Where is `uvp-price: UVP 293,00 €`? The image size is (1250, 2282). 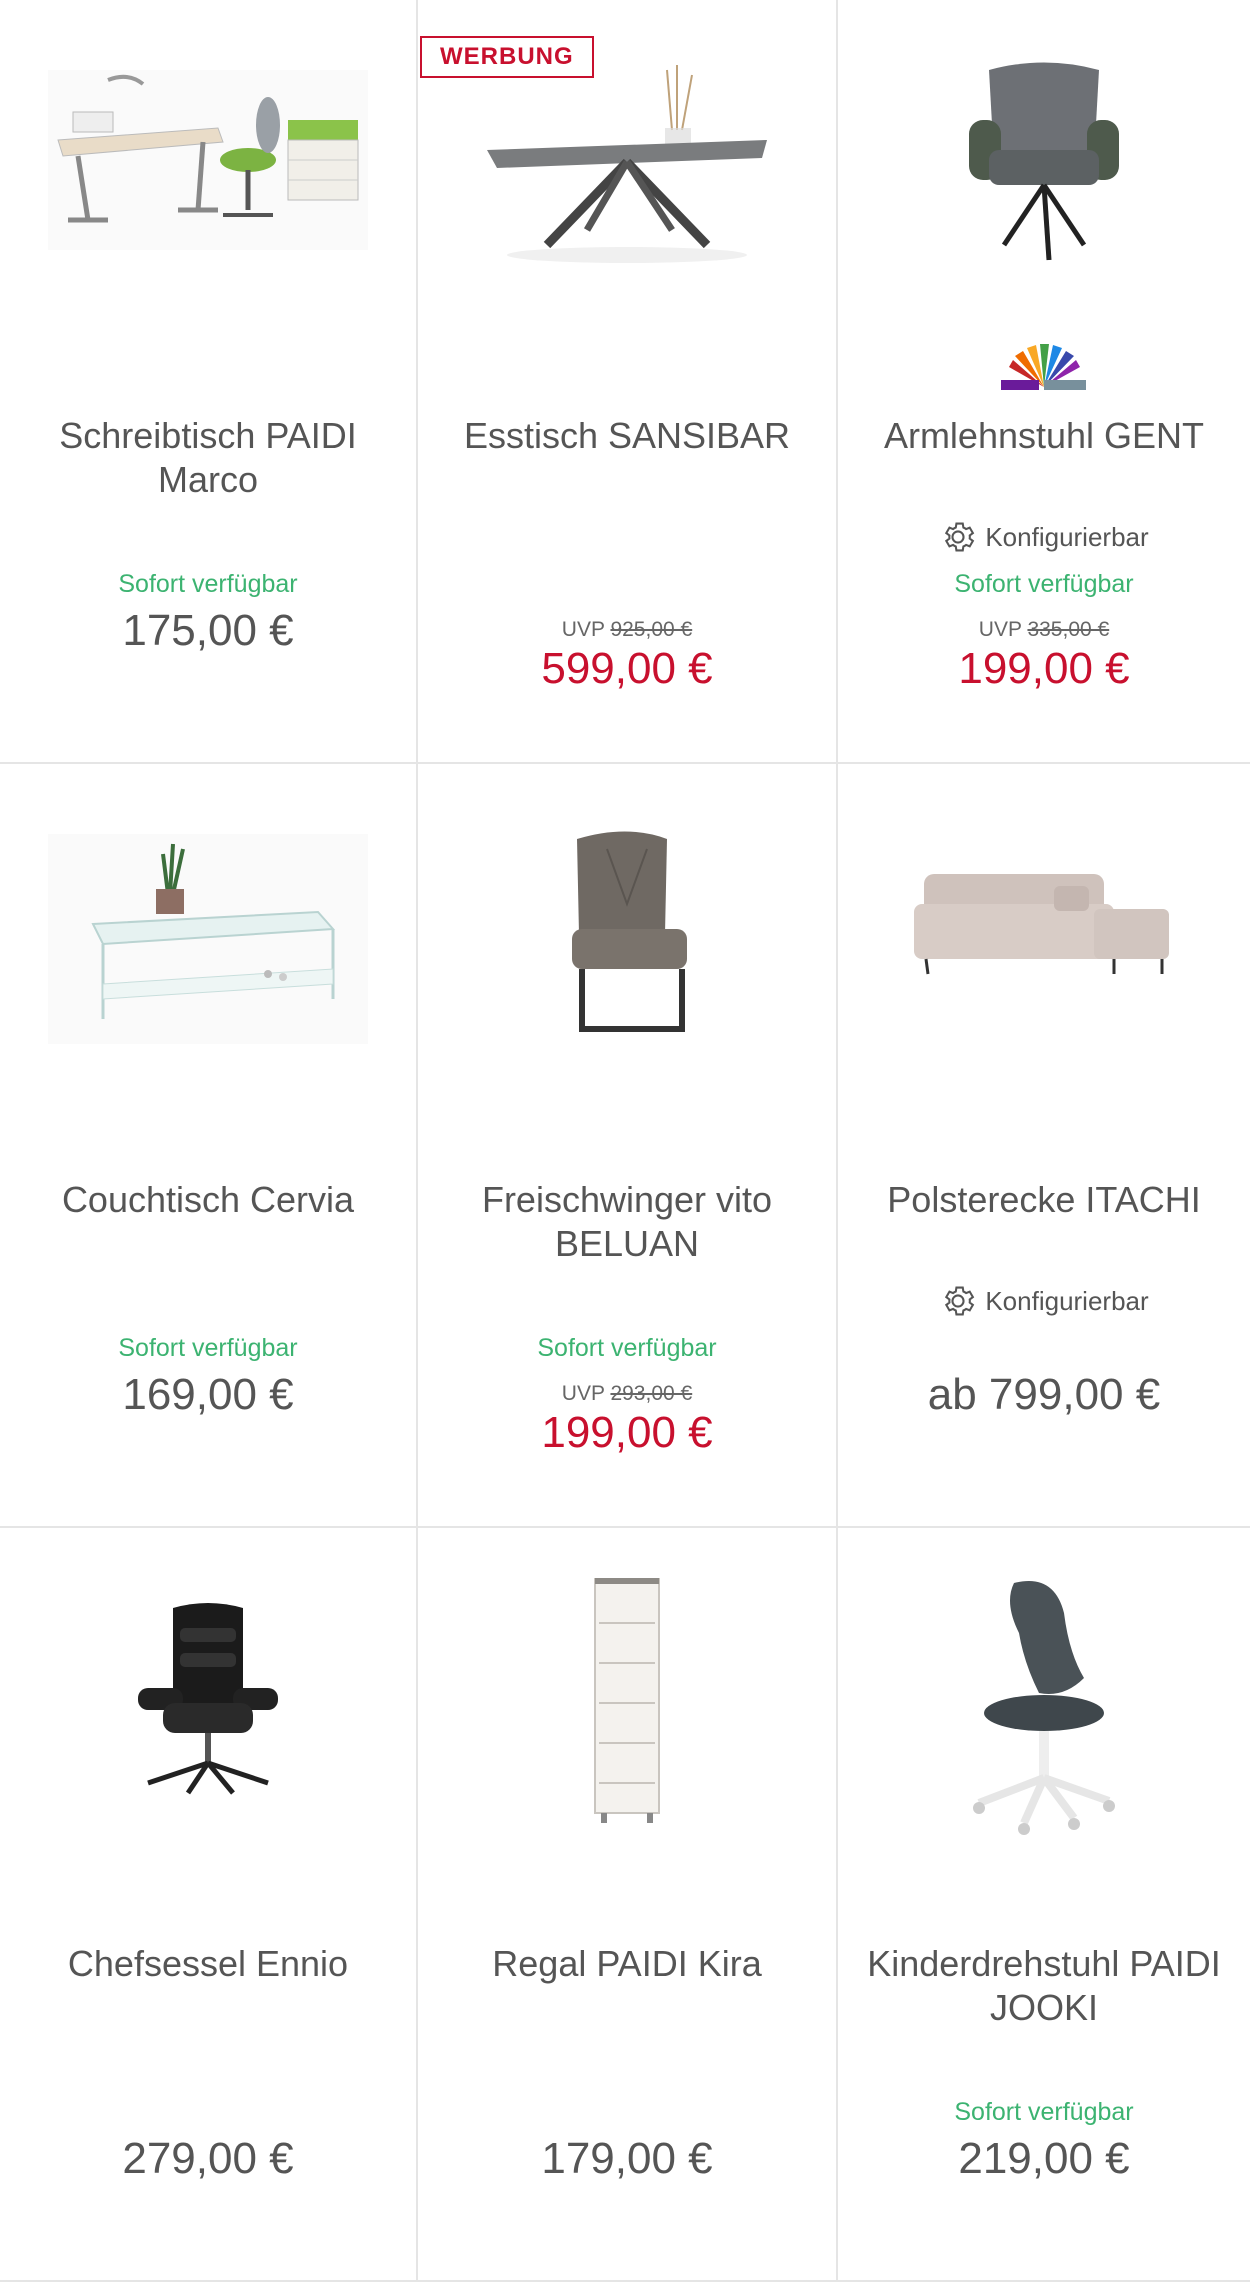 uvp-price: UVP 293,00 € is located at coordinates (627, 1393).